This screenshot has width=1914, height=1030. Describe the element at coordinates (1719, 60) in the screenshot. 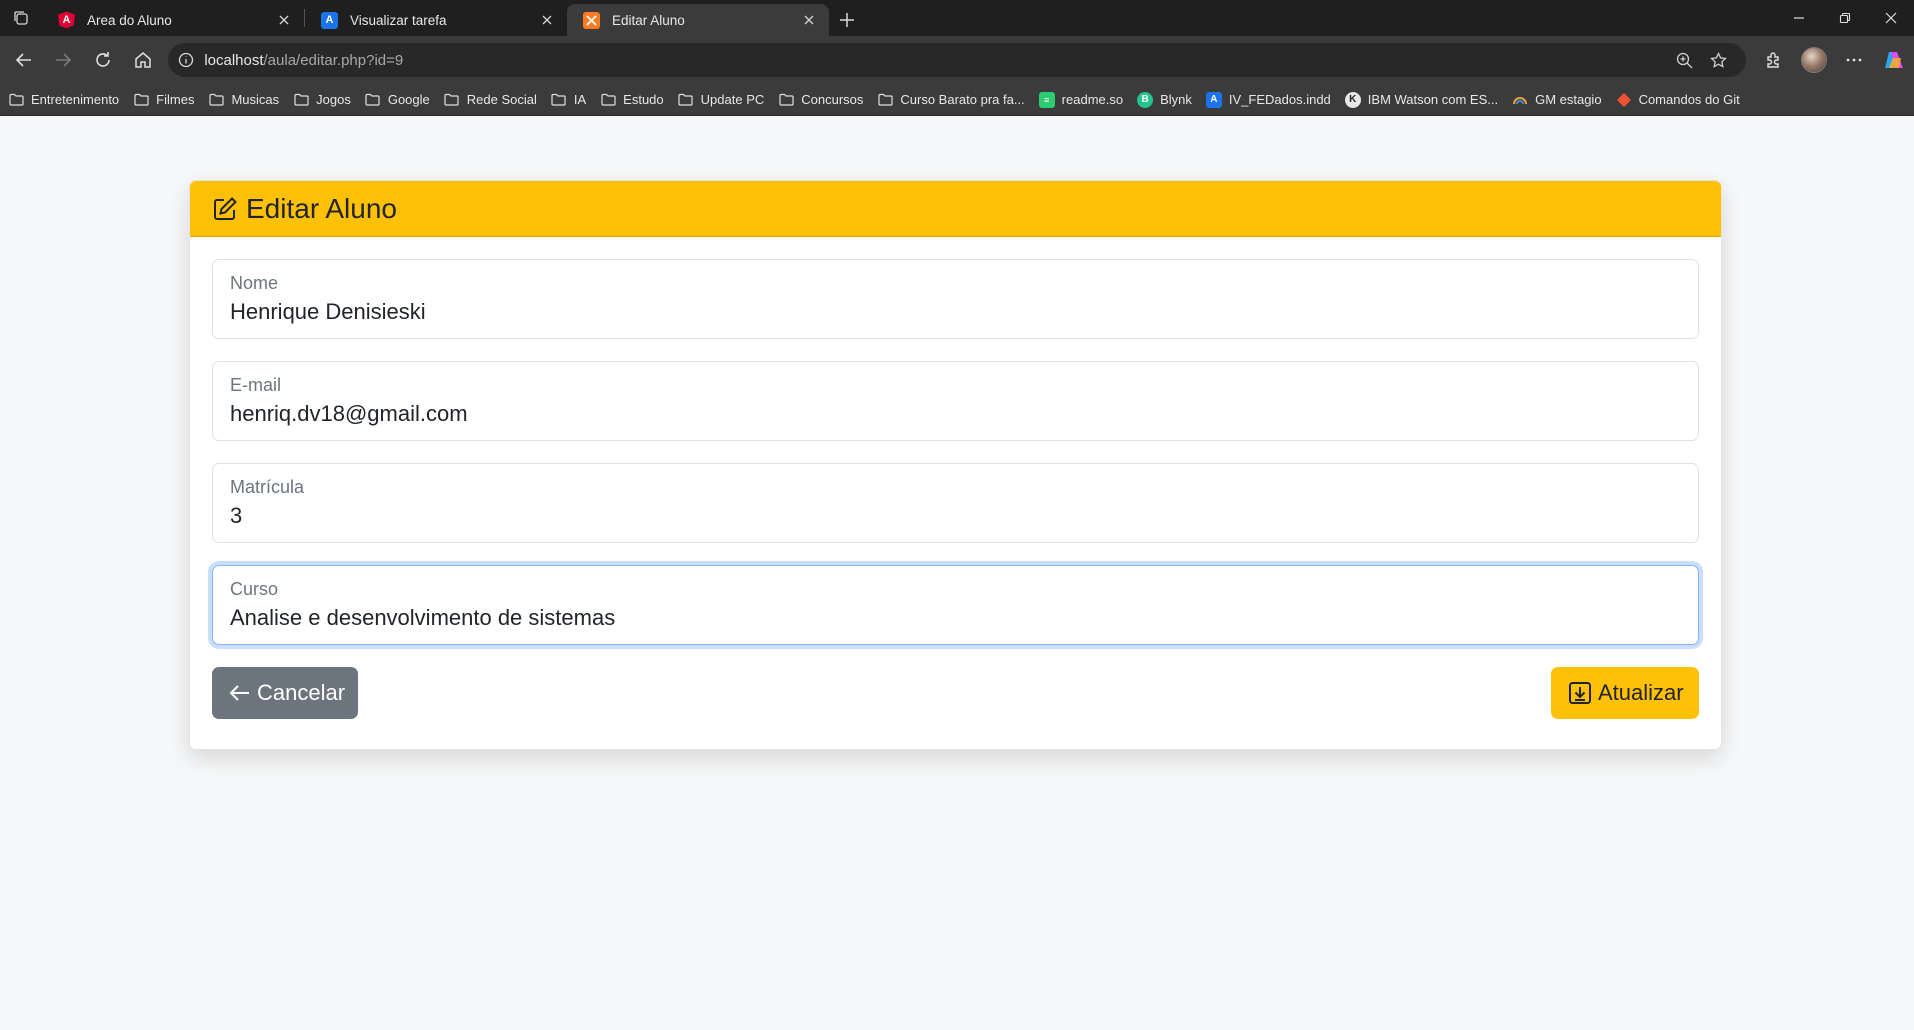

I see `favorite-button` at that location.